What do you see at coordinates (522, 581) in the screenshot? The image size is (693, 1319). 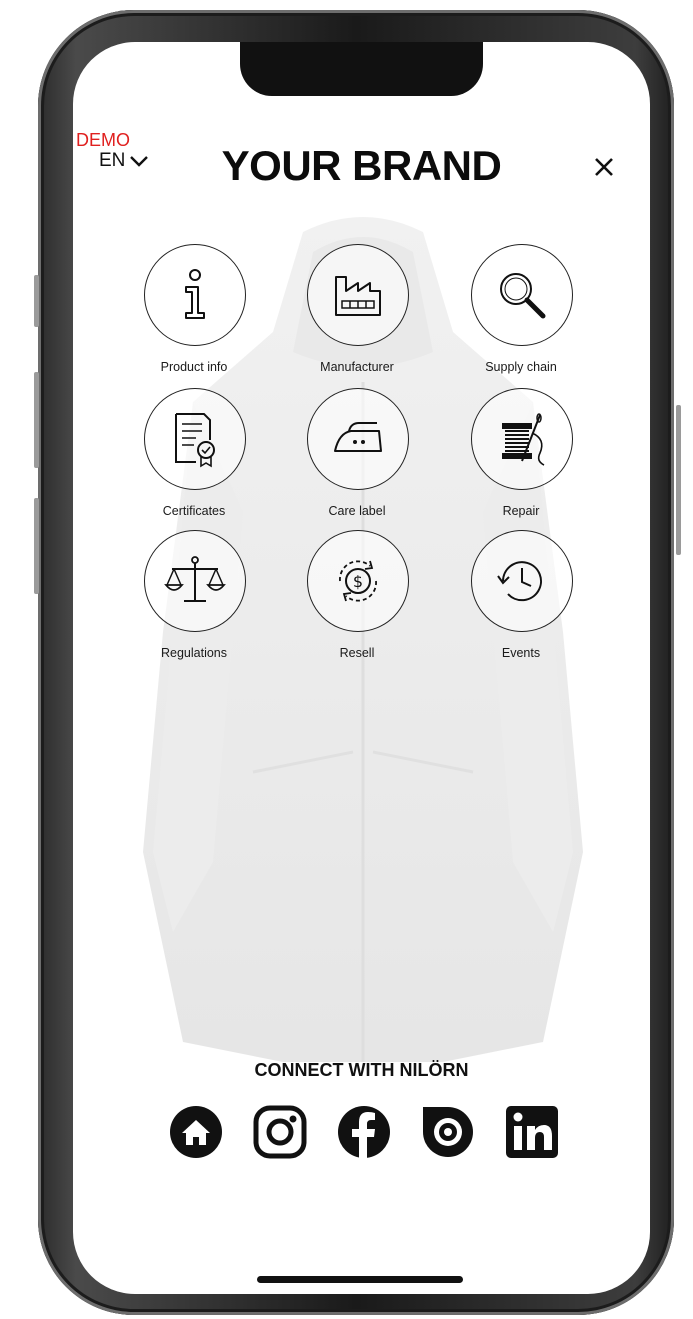 I see `history-clock-icon` at bounding box center [522, 581].